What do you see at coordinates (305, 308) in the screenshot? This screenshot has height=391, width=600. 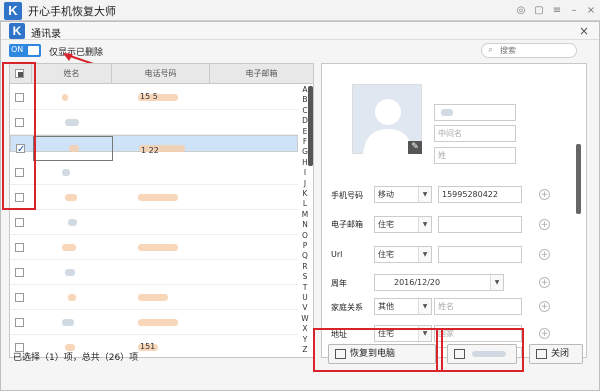 I see `alphabet-index-letter: V` at bounding box center [305, 308].